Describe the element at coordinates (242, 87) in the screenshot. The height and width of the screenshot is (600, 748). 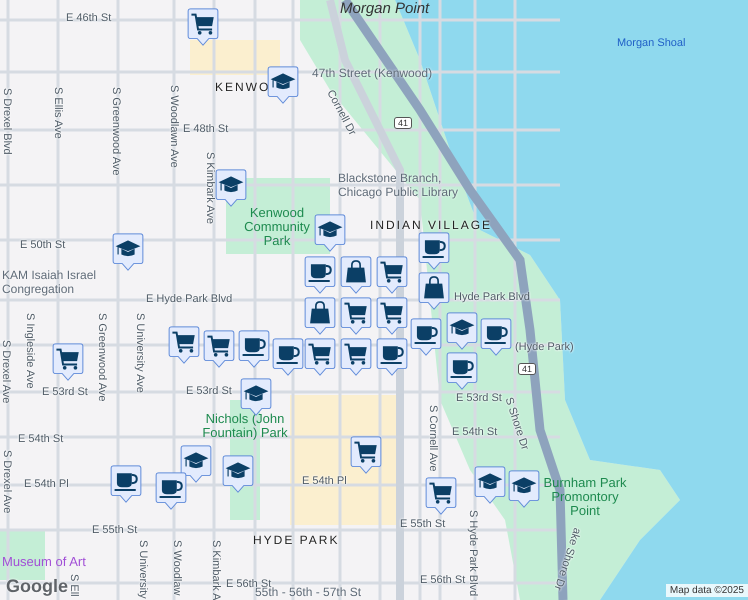
I see `neighborhood-label: KENWO` at that location.